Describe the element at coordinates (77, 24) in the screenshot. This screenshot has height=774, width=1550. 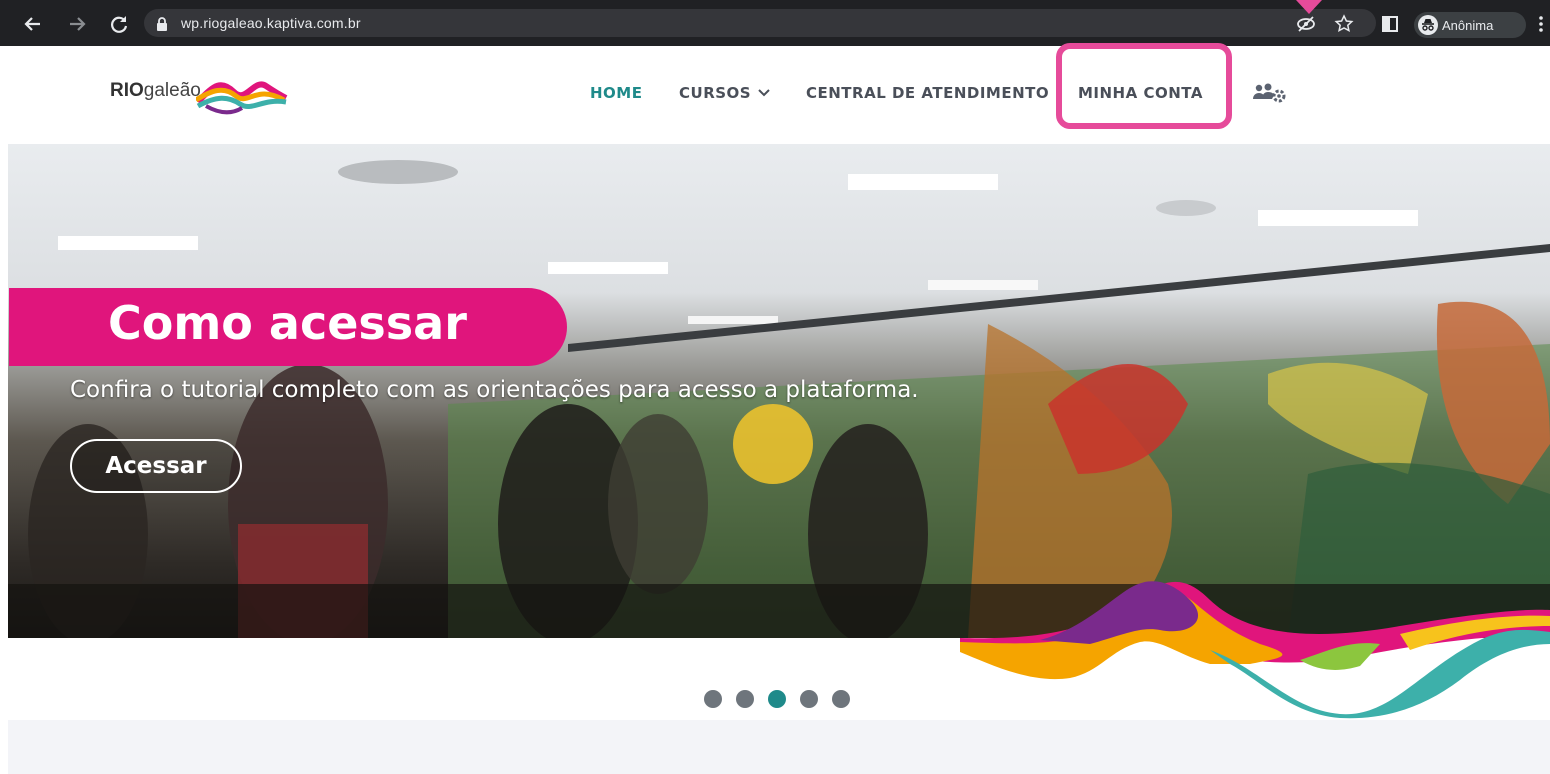
I see `forward-arrow-icon` at that location.